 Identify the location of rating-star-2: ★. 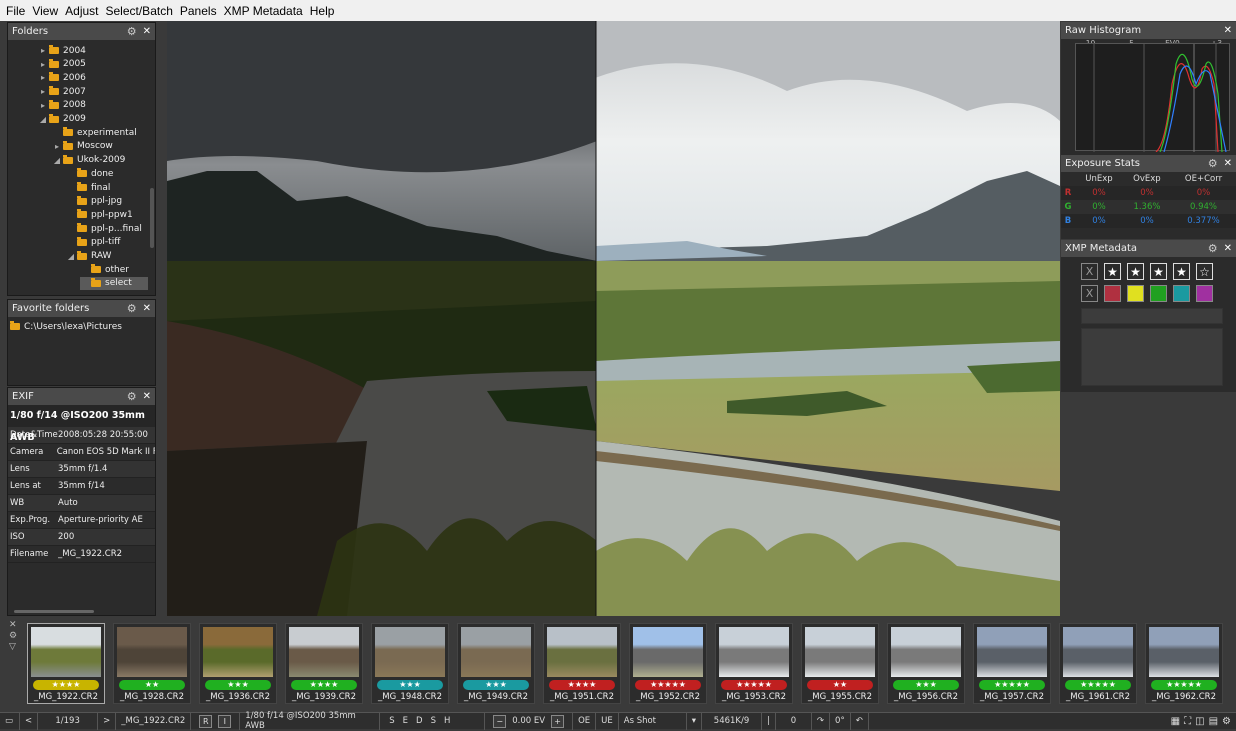
(1135, 271).